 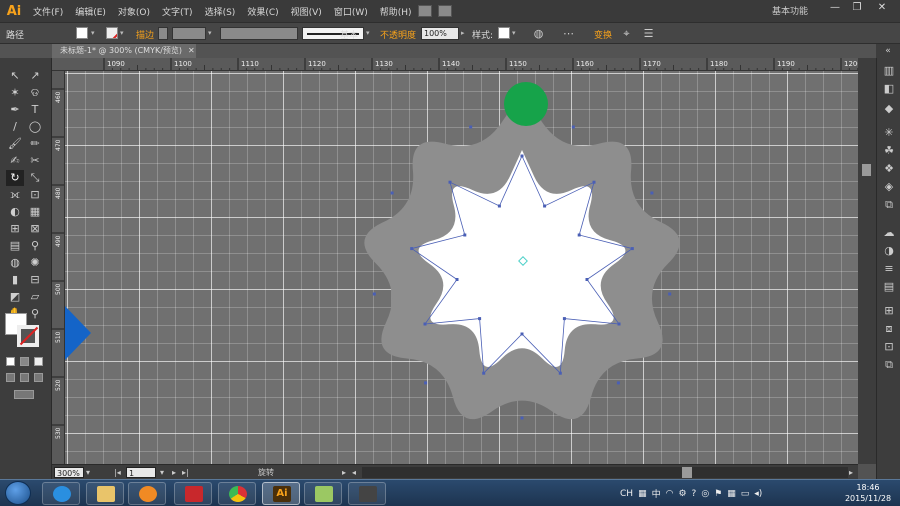 I want to click on appearance-icon: ☁, so click(x=889, y=232).